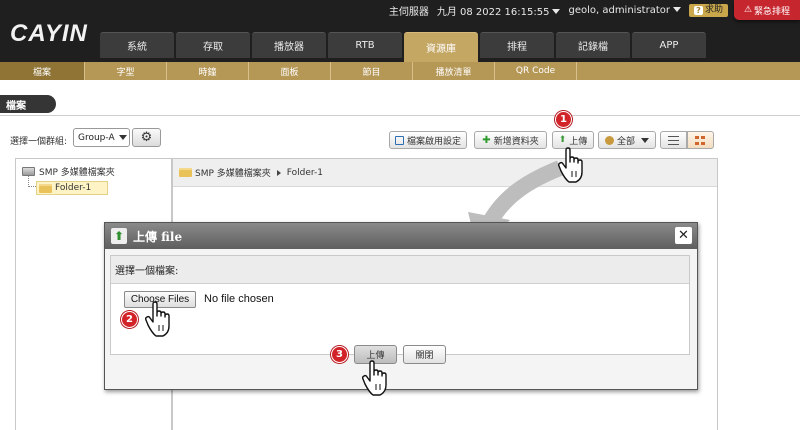 Image resolution: width=800 pixels, height=430 pixels. I want to click on tab-resources: 資源庫, so click(441, 47).